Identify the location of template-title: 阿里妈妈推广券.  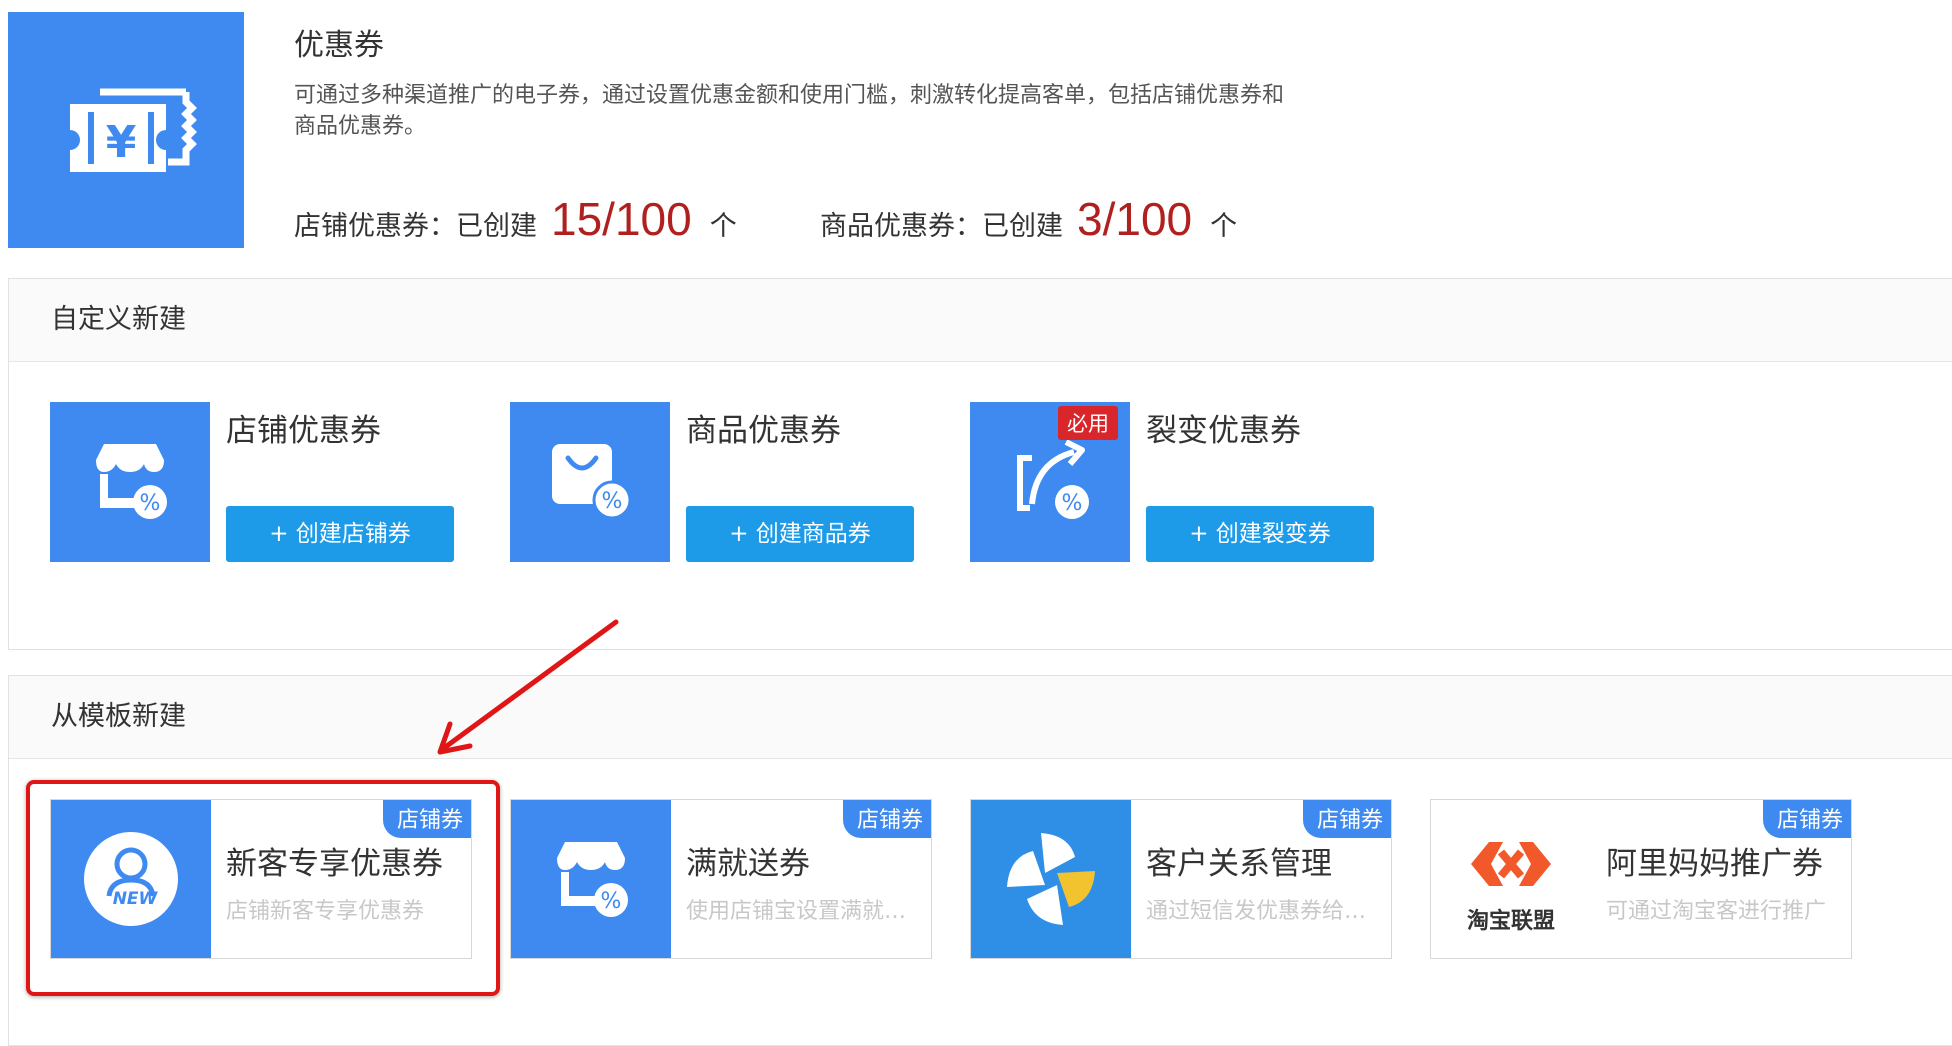
(1714, 864).